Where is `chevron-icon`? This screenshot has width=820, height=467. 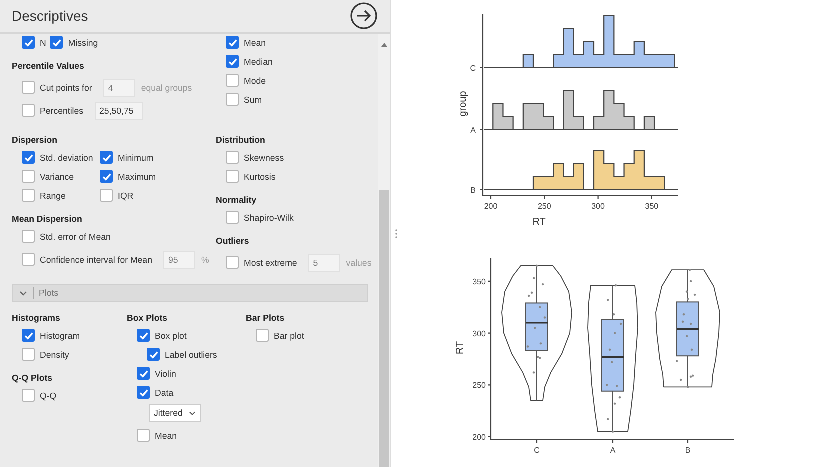 chevron-icon is located at coordinates (23, 293).